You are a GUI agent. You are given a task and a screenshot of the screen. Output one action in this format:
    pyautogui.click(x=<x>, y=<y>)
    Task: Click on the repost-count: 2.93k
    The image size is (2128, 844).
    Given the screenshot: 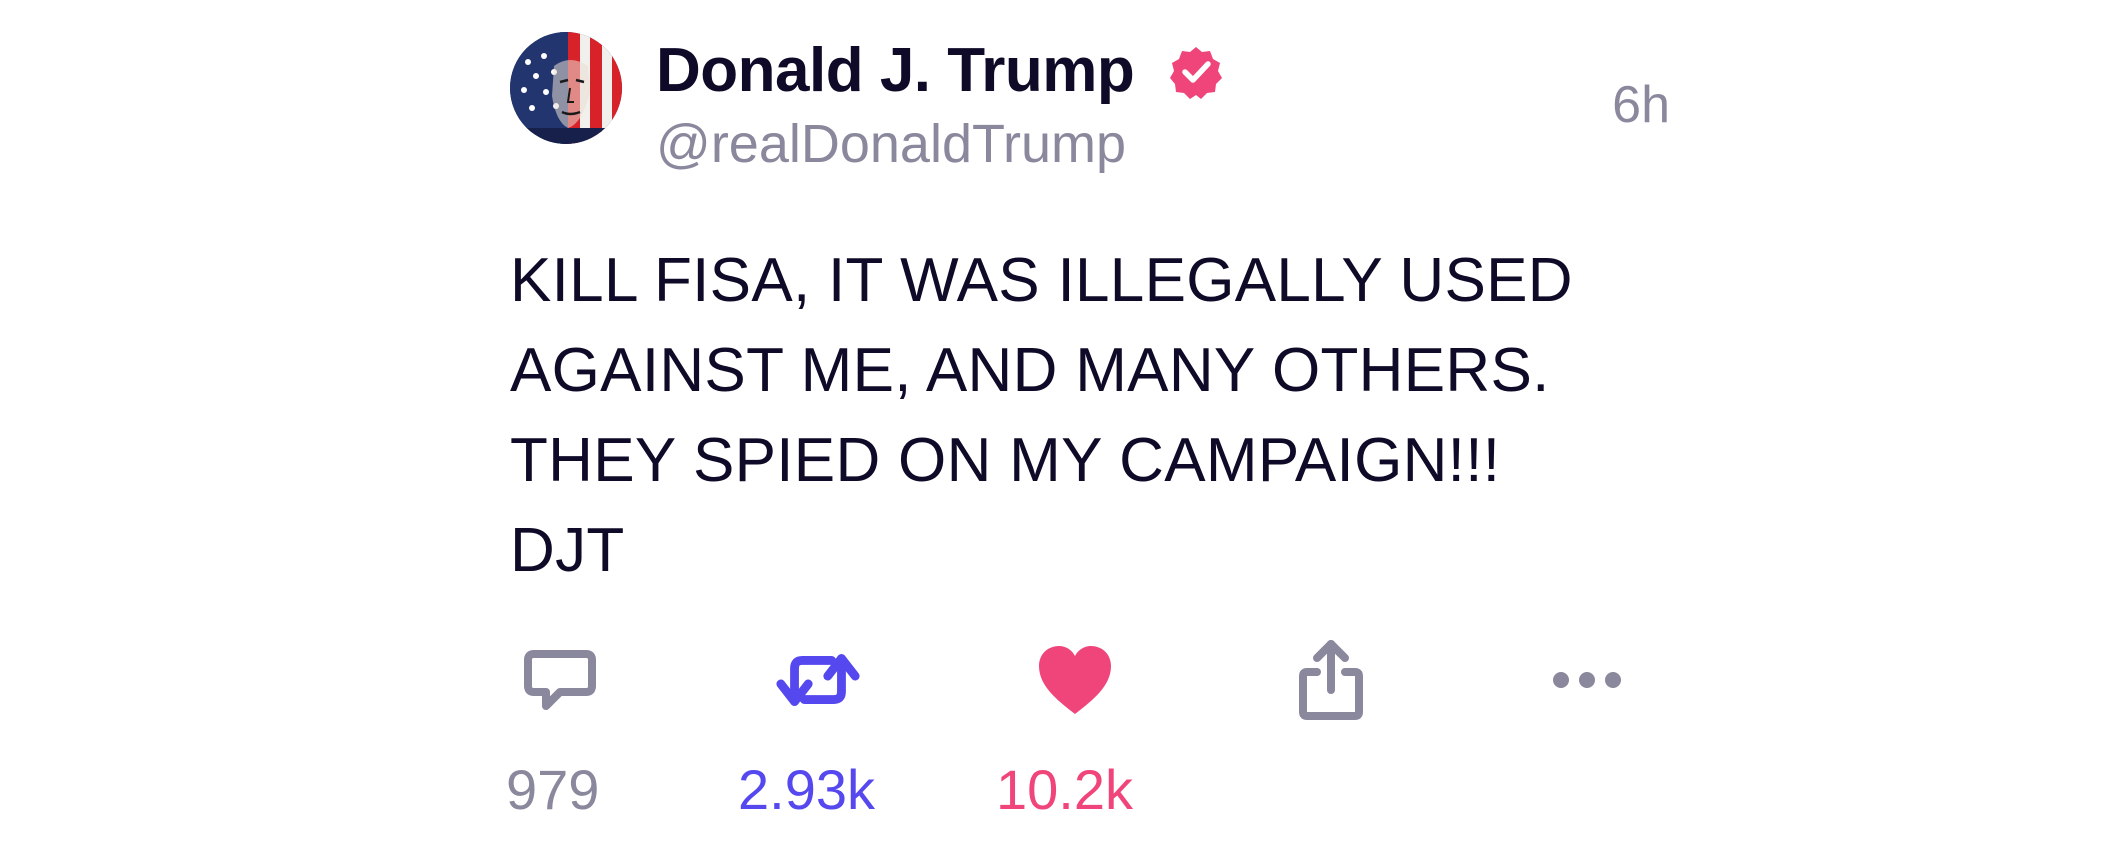 What is the action you would take?
    pyautogui.click(x=806, y=790)
    